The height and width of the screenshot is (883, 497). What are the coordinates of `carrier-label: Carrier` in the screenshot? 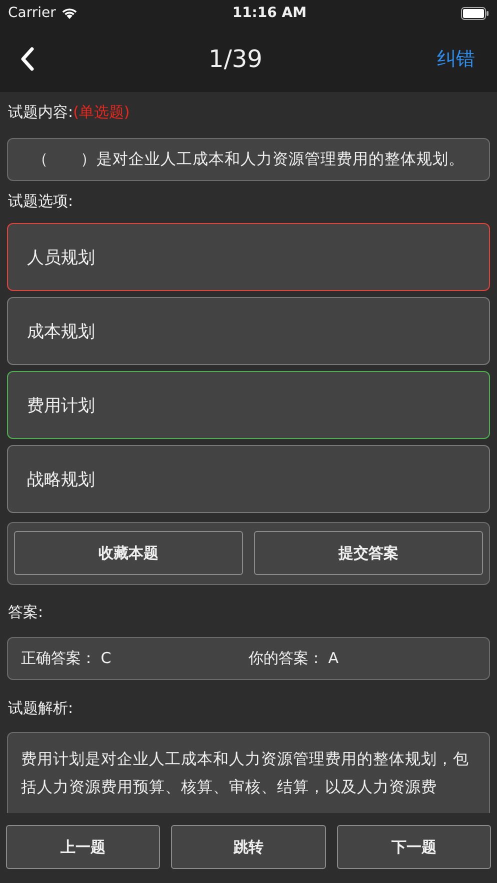 It's located at (32, 13).